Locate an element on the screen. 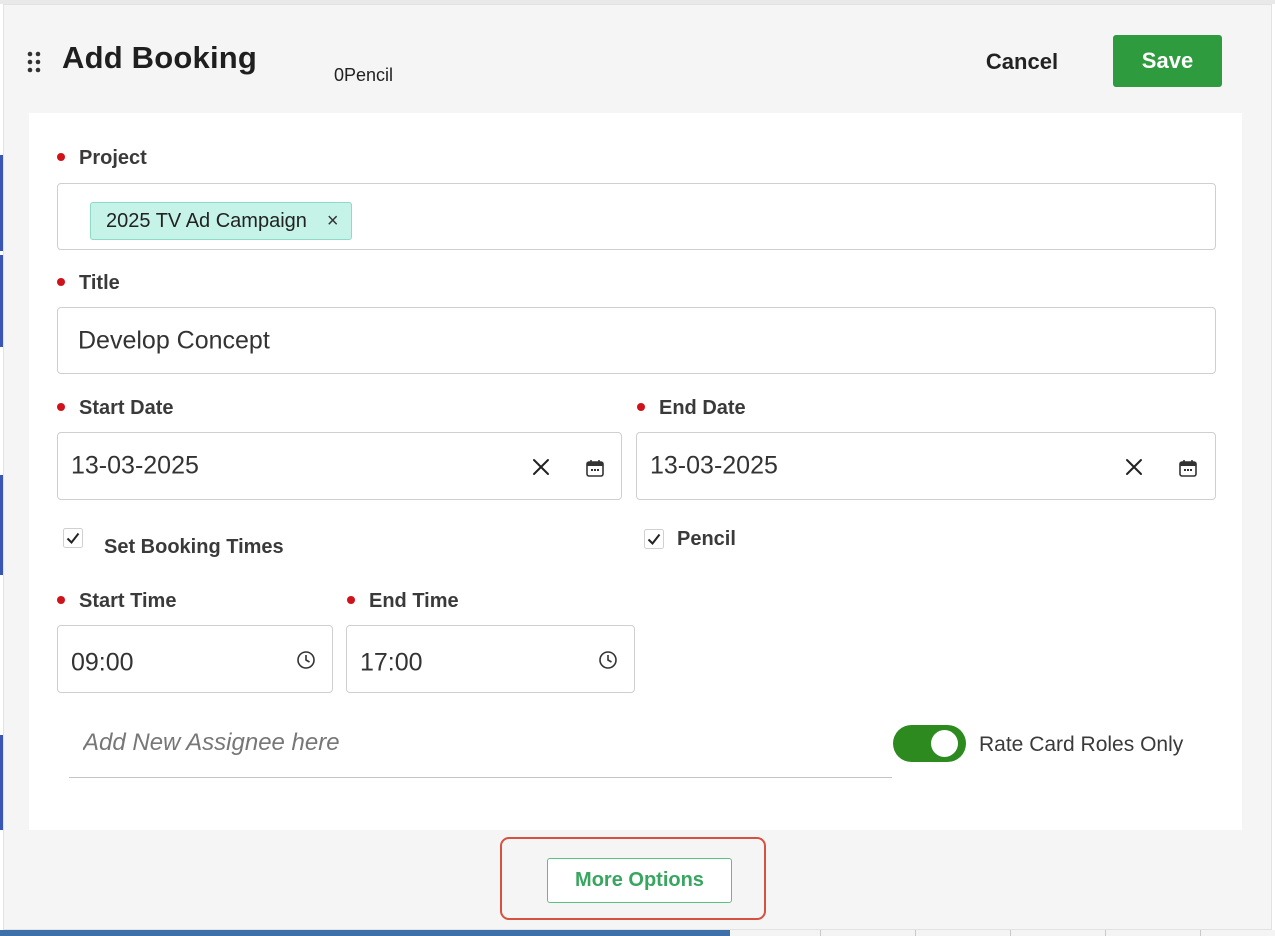 This screenshot has width=1275, height=936. title-field: Develop Concept is located at coordinates (636, 340).